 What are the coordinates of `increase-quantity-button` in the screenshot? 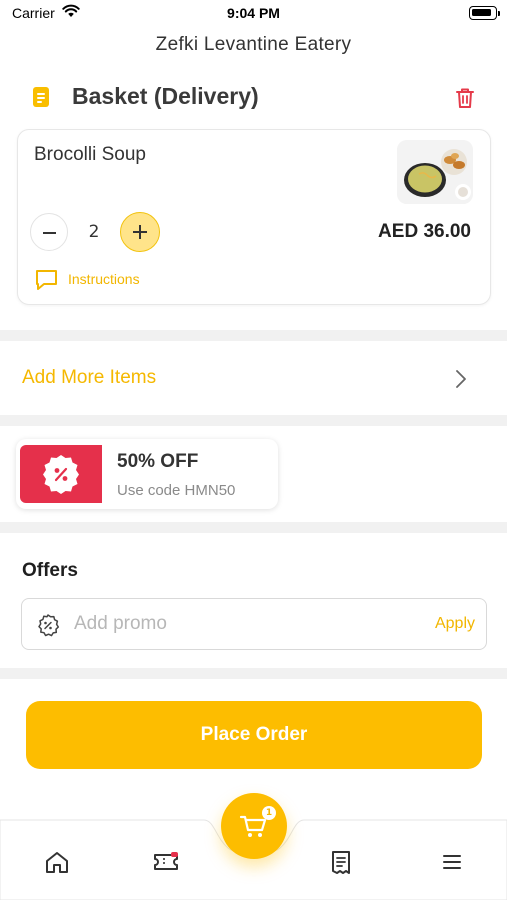 It's located at (140, 232).